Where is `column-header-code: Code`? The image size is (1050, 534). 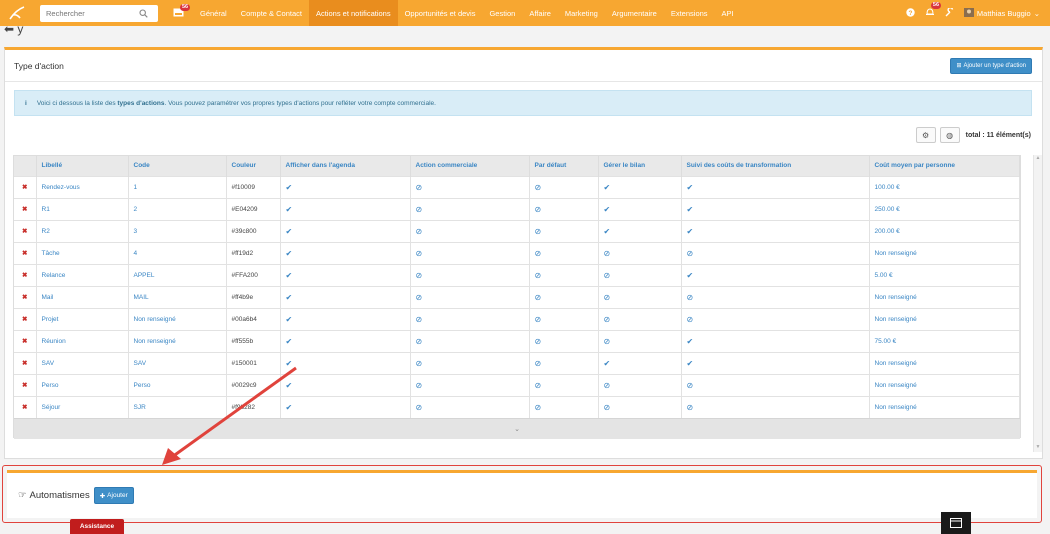
column-header-code: Code is located at coordinates (177, 166).